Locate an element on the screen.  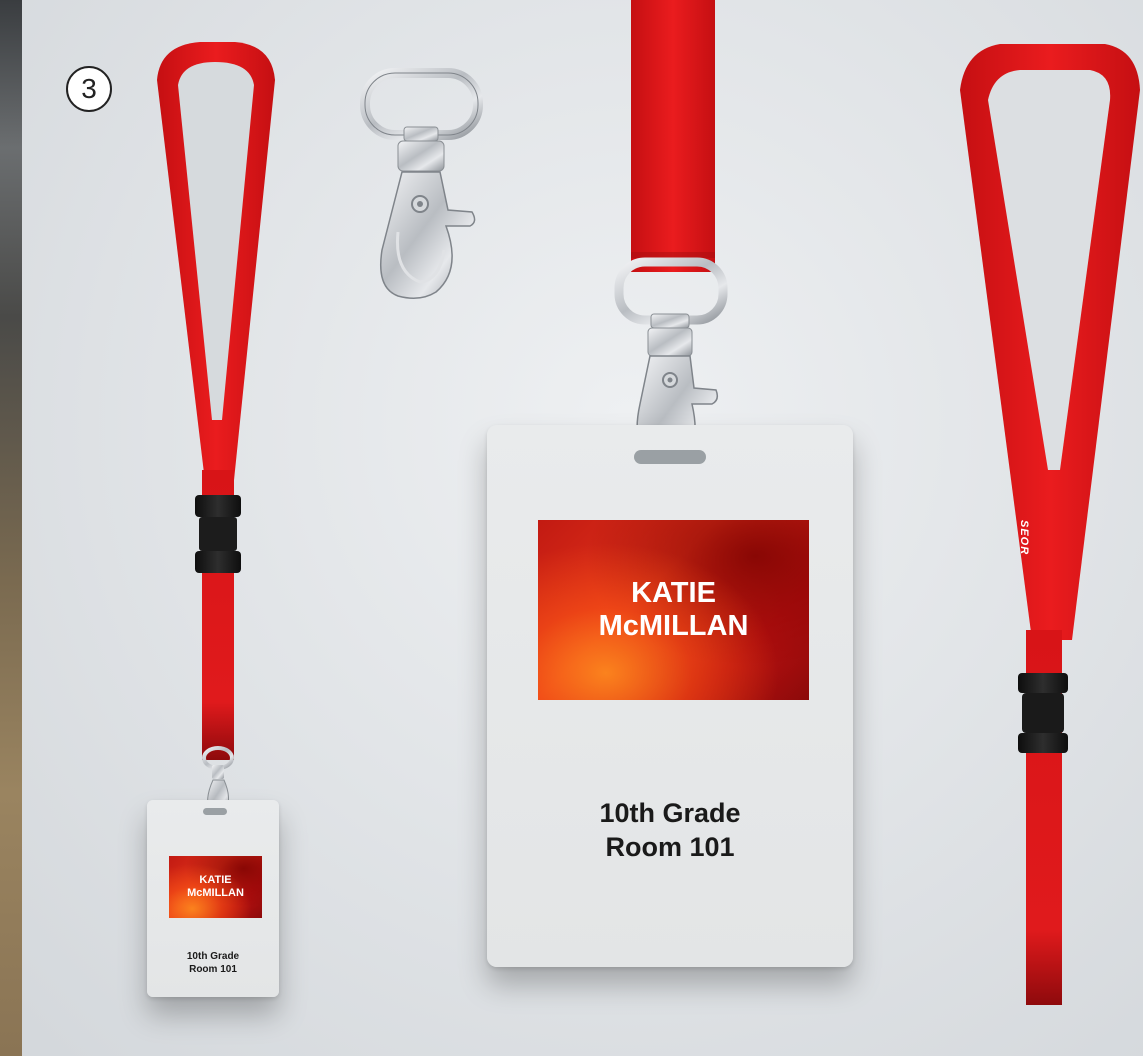
small-id-card: KATIE McMILLAN 10th Grade Room 101 is located at coordinates (213, 898).